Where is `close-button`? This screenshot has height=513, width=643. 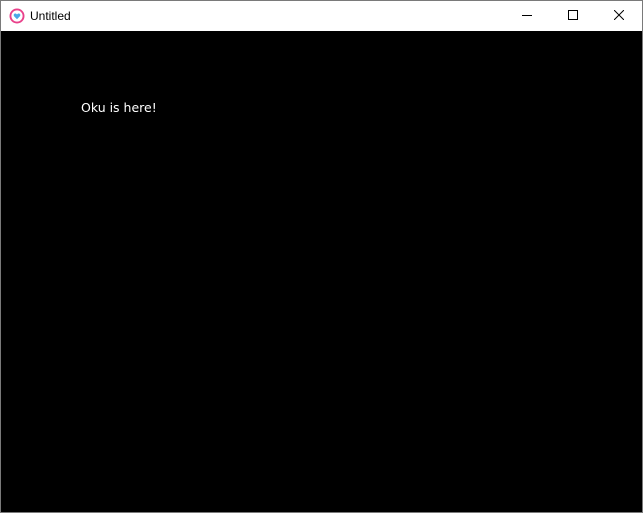
close-button is located at coordinates (619, 16).